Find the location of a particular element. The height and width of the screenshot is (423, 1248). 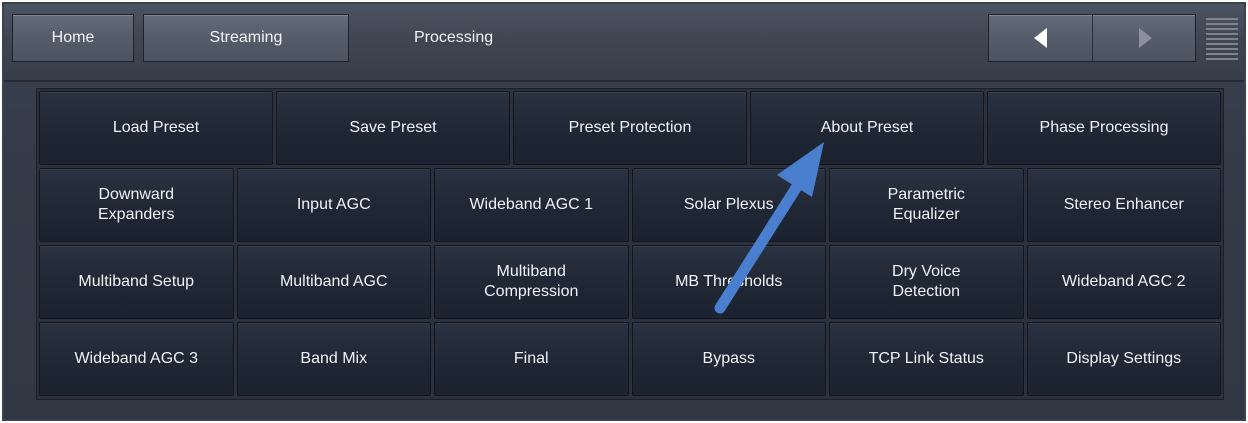

button-label: Band Mix is located at coordinates (334, 358).